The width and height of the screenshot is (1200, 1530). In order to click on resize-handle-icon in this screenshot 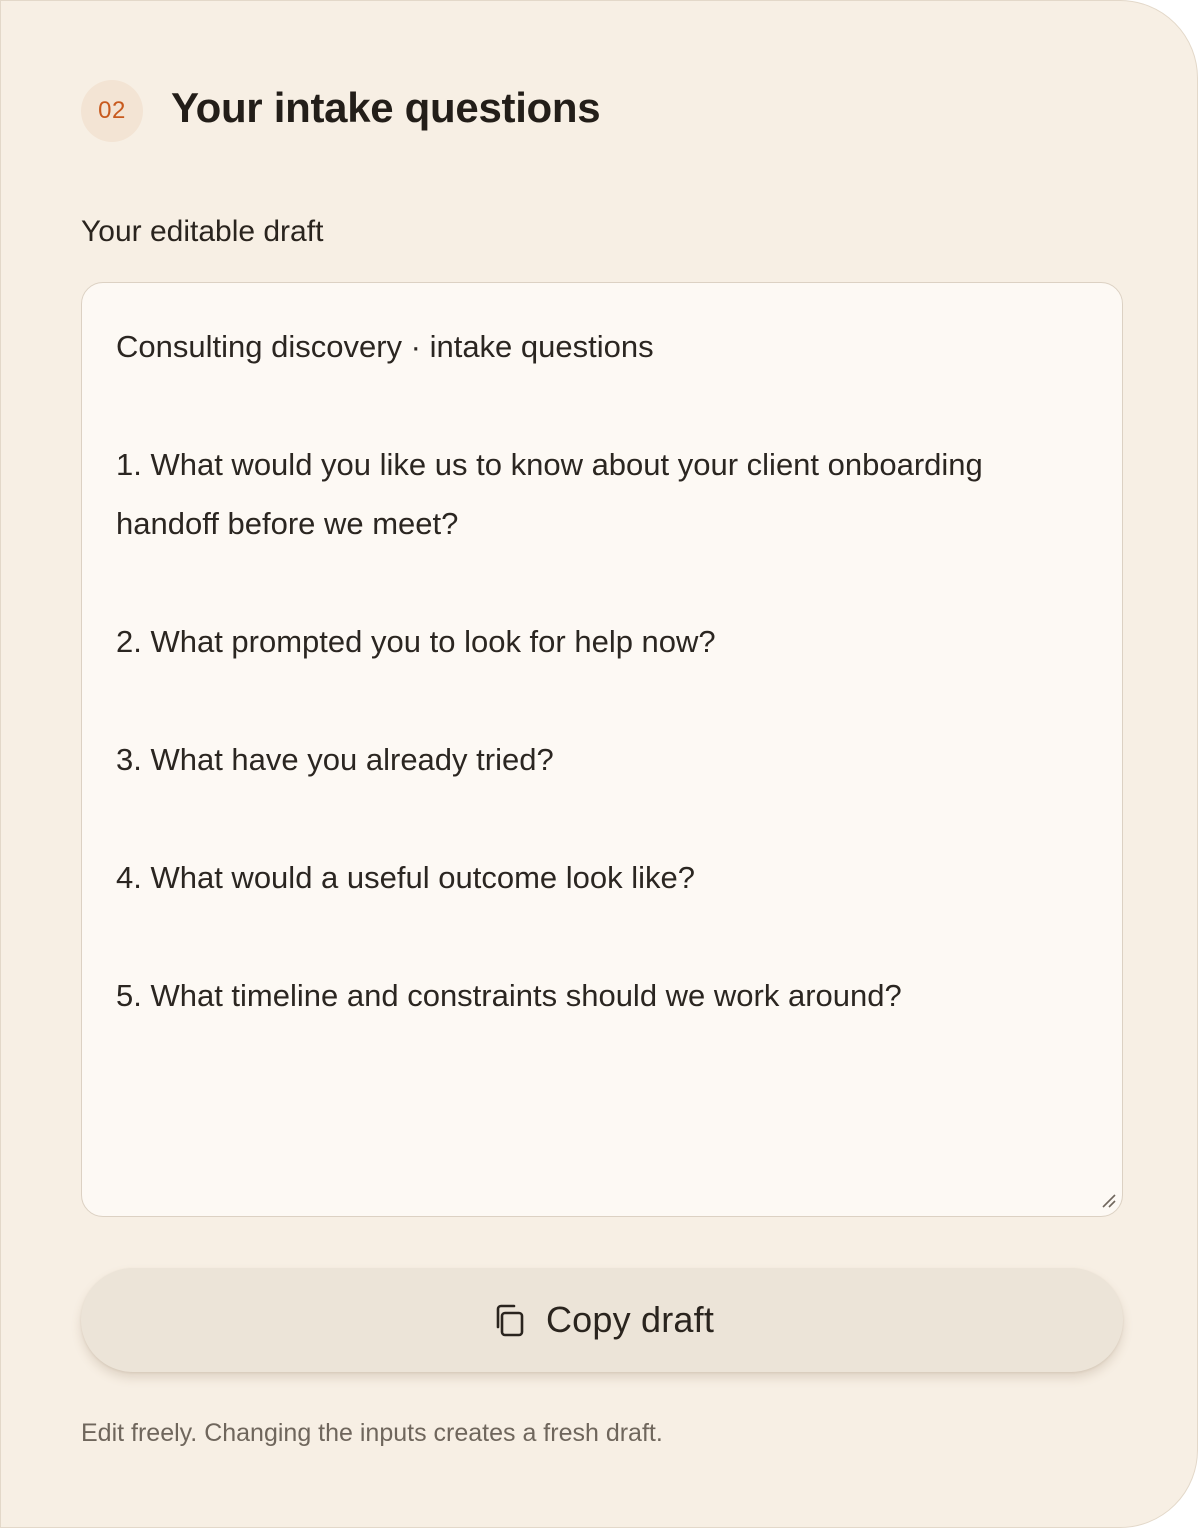, I will do `click(1108, 1200)`.